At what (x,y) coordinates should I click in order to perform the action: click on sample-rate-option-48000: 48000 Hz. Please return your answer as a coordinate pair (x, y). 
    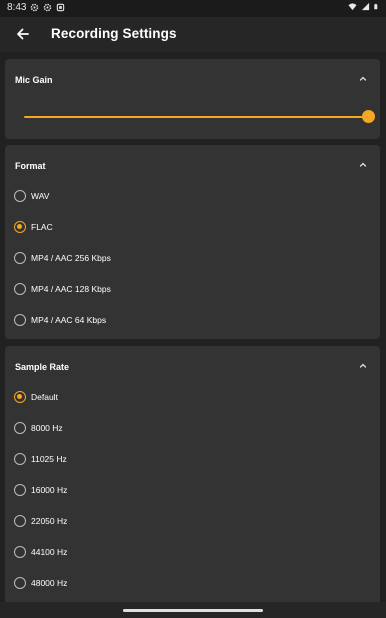
    Looking at the image, I should click on (192, 583).